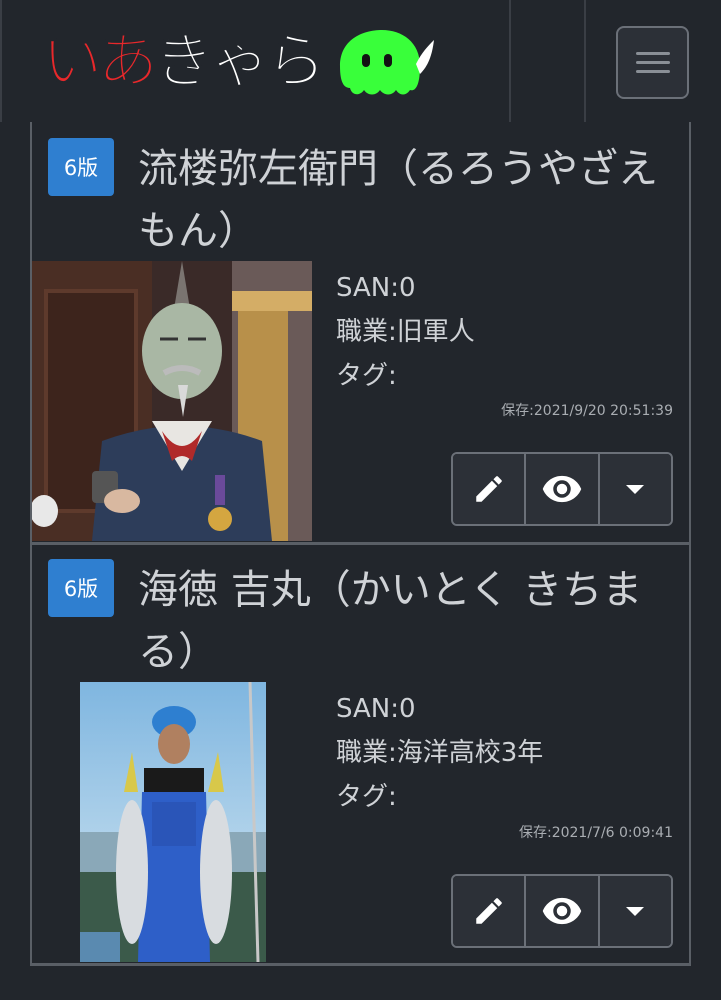 The image size is (721, 1000). What do you see at coordinates (587, 411) in the screenshot?
I see `saved-timestamp: 保存:2021/9/20 20:51:39` at bounding box center [587, 411].